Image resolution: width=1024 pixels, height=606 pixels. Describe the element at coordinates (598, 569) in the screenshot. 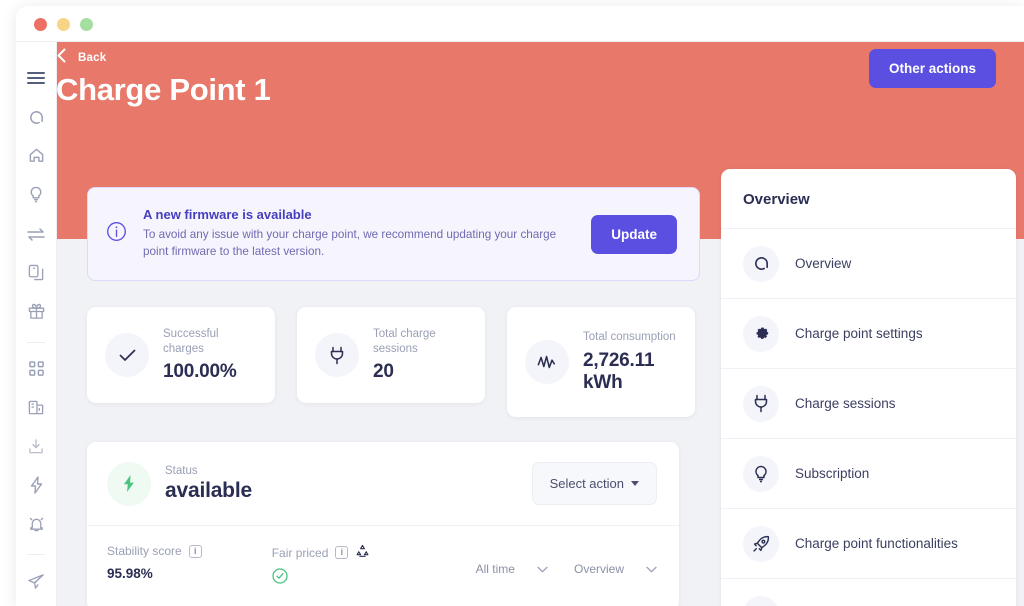

I see `view-filter-value: Overview` at that location.